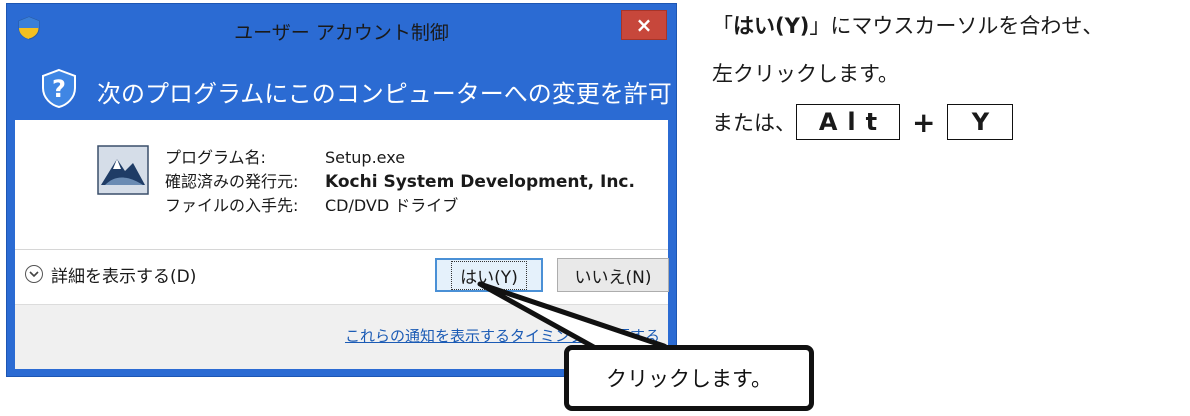 The width and height of the screenshot is (1190, 416). Describe the element at coordinates (771, 26) in the screenshot. I see `instruction-button-name: はい(Y)` at that location.